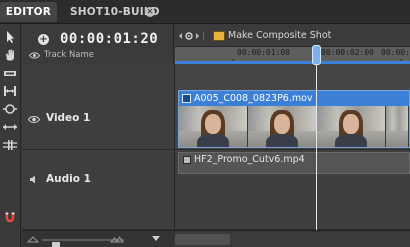 The height and width of the screenshot is (247, 410). I want to click on video-clip-icon, so click(186, 98).